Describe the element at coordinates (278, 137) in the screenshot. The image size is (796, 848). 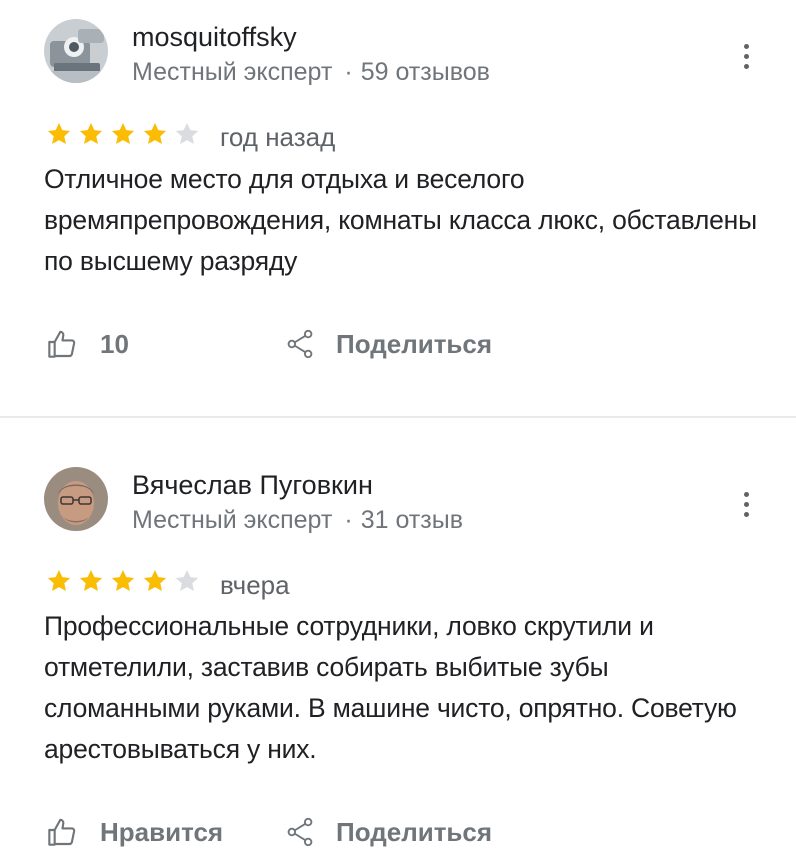
I see `review-date: год назад` at that location.